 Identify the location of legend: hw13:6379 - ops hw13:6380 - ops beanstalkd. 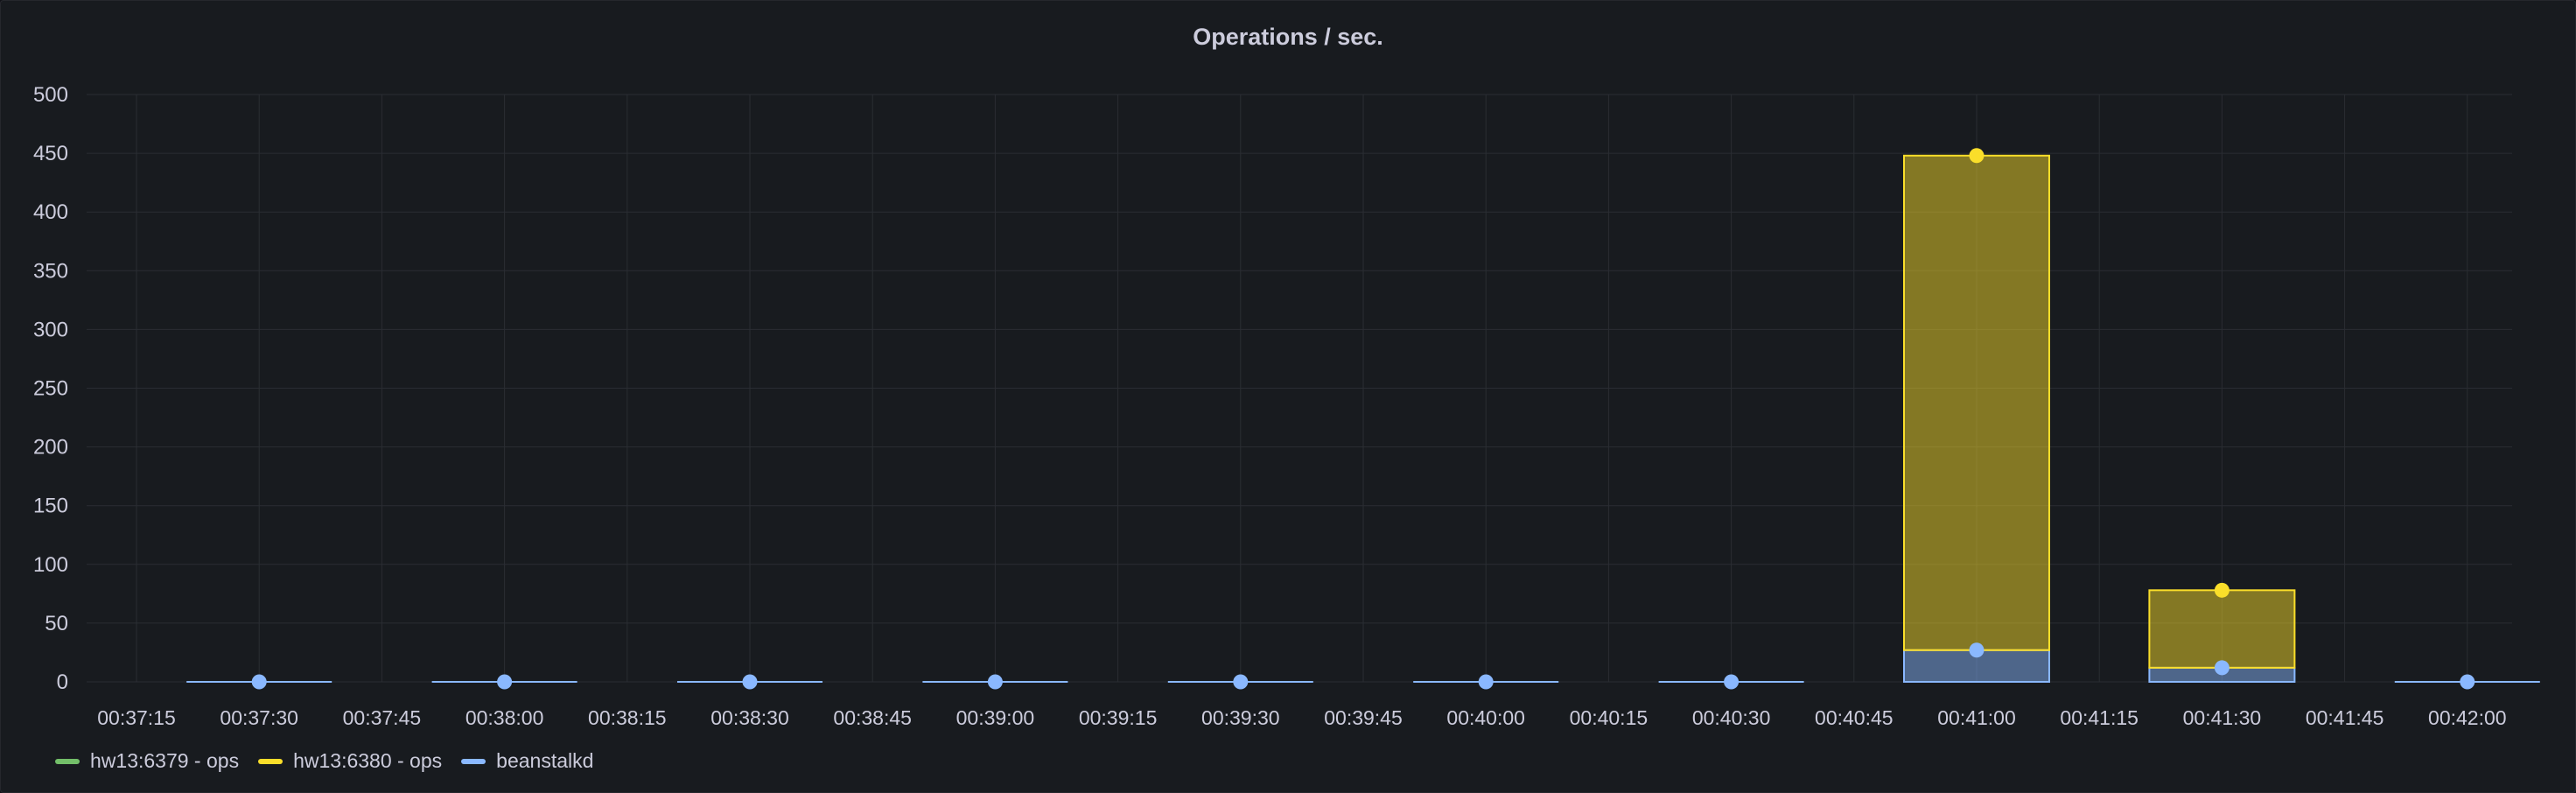
(324, 761).